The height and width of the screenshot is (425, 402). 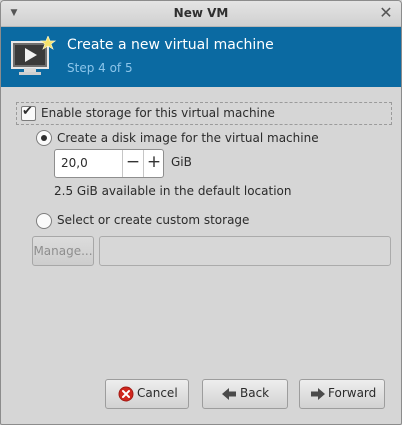 What do you see at coordinates (74, 163) in the screenshot?
I see `disk-size-input: 20,0` at bounding box center [74, 163].